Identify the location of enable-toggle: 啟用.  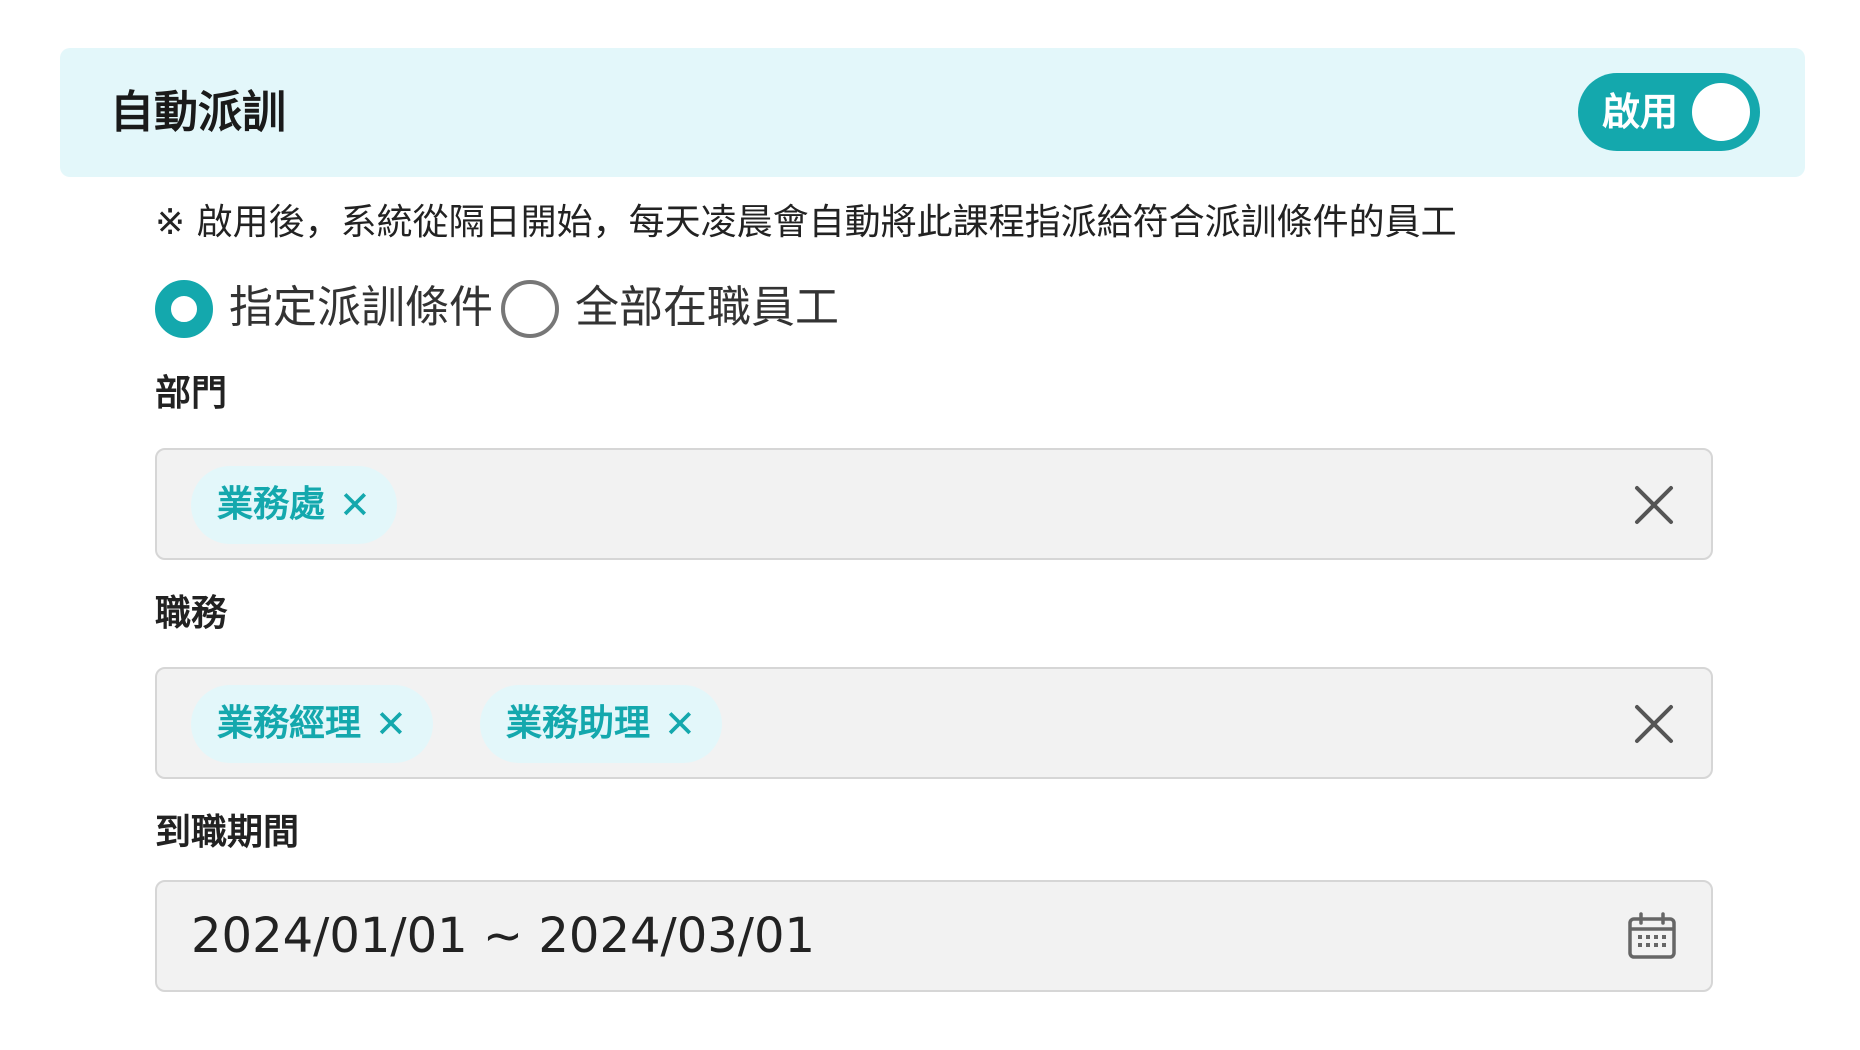
(1669, 112).